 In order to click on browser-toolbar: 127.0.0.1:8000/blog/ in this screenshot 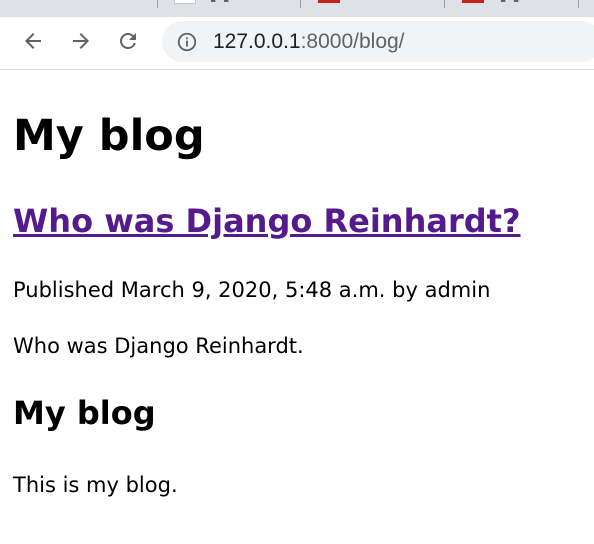, I will do `click(297, 43)`.